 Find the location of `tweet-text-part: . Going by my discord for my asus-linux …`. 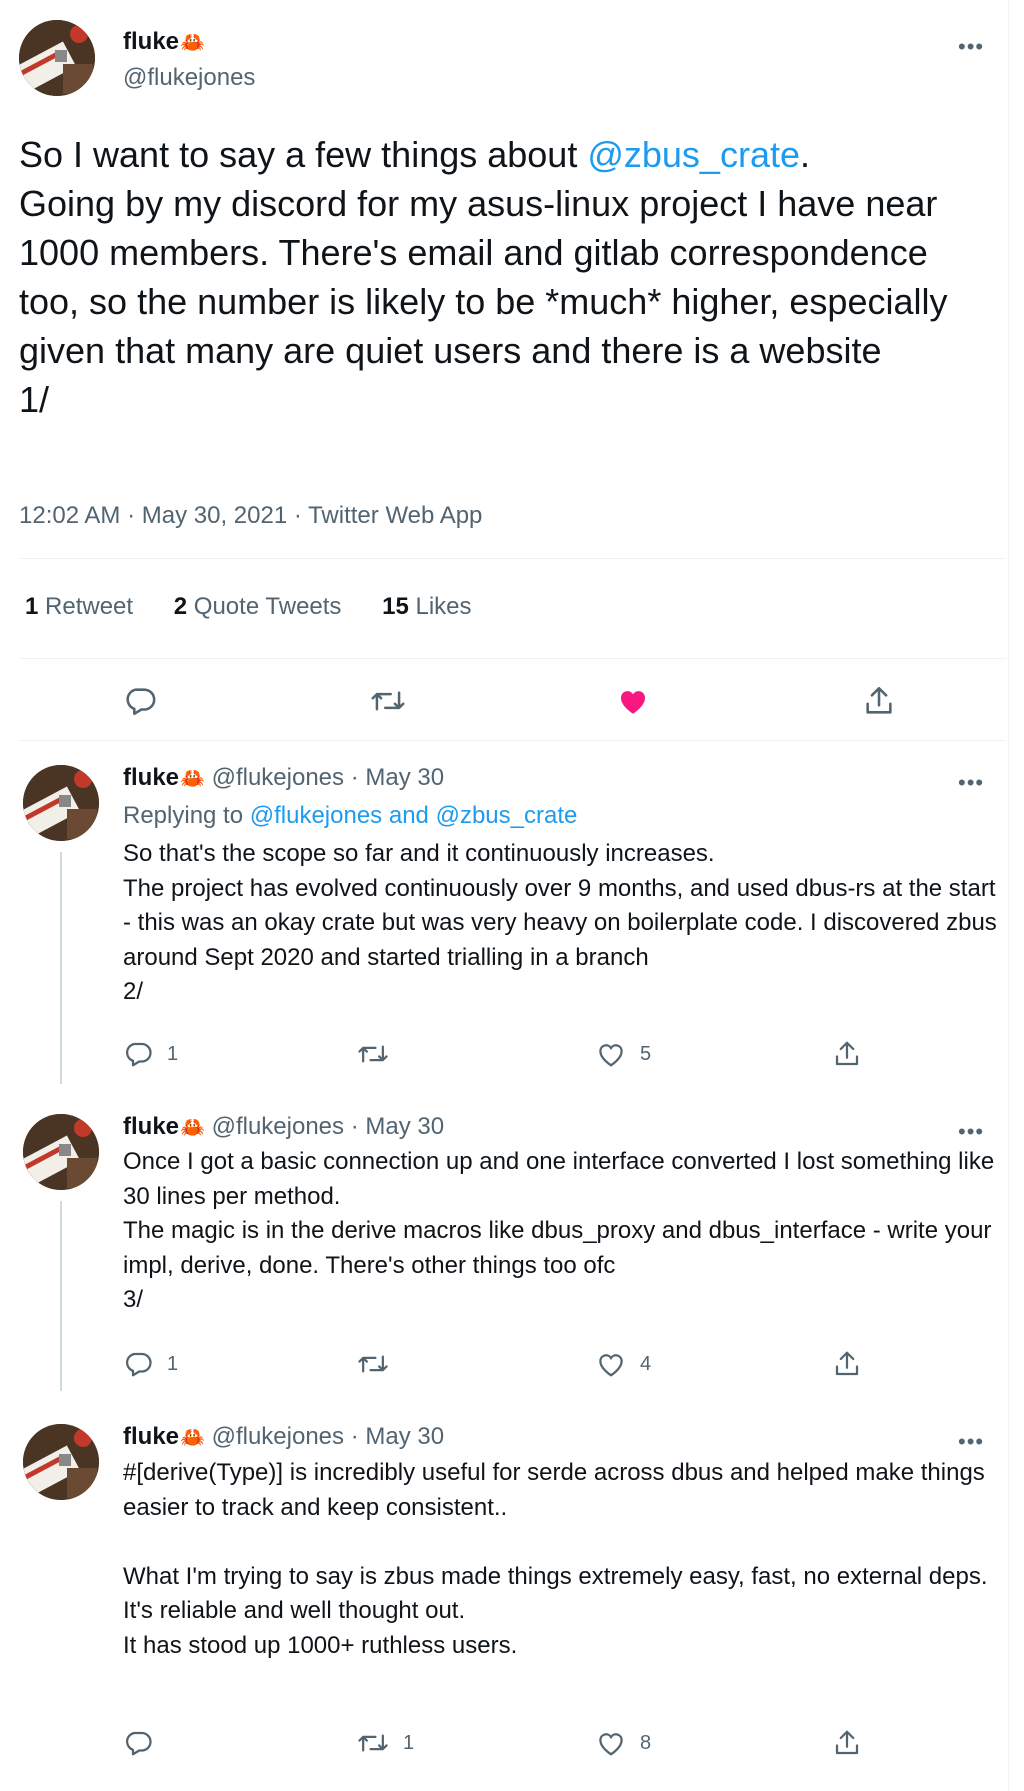

tweet-text-part: . Going by my discord for my asus-linux … is located at coordinates (483, 277).